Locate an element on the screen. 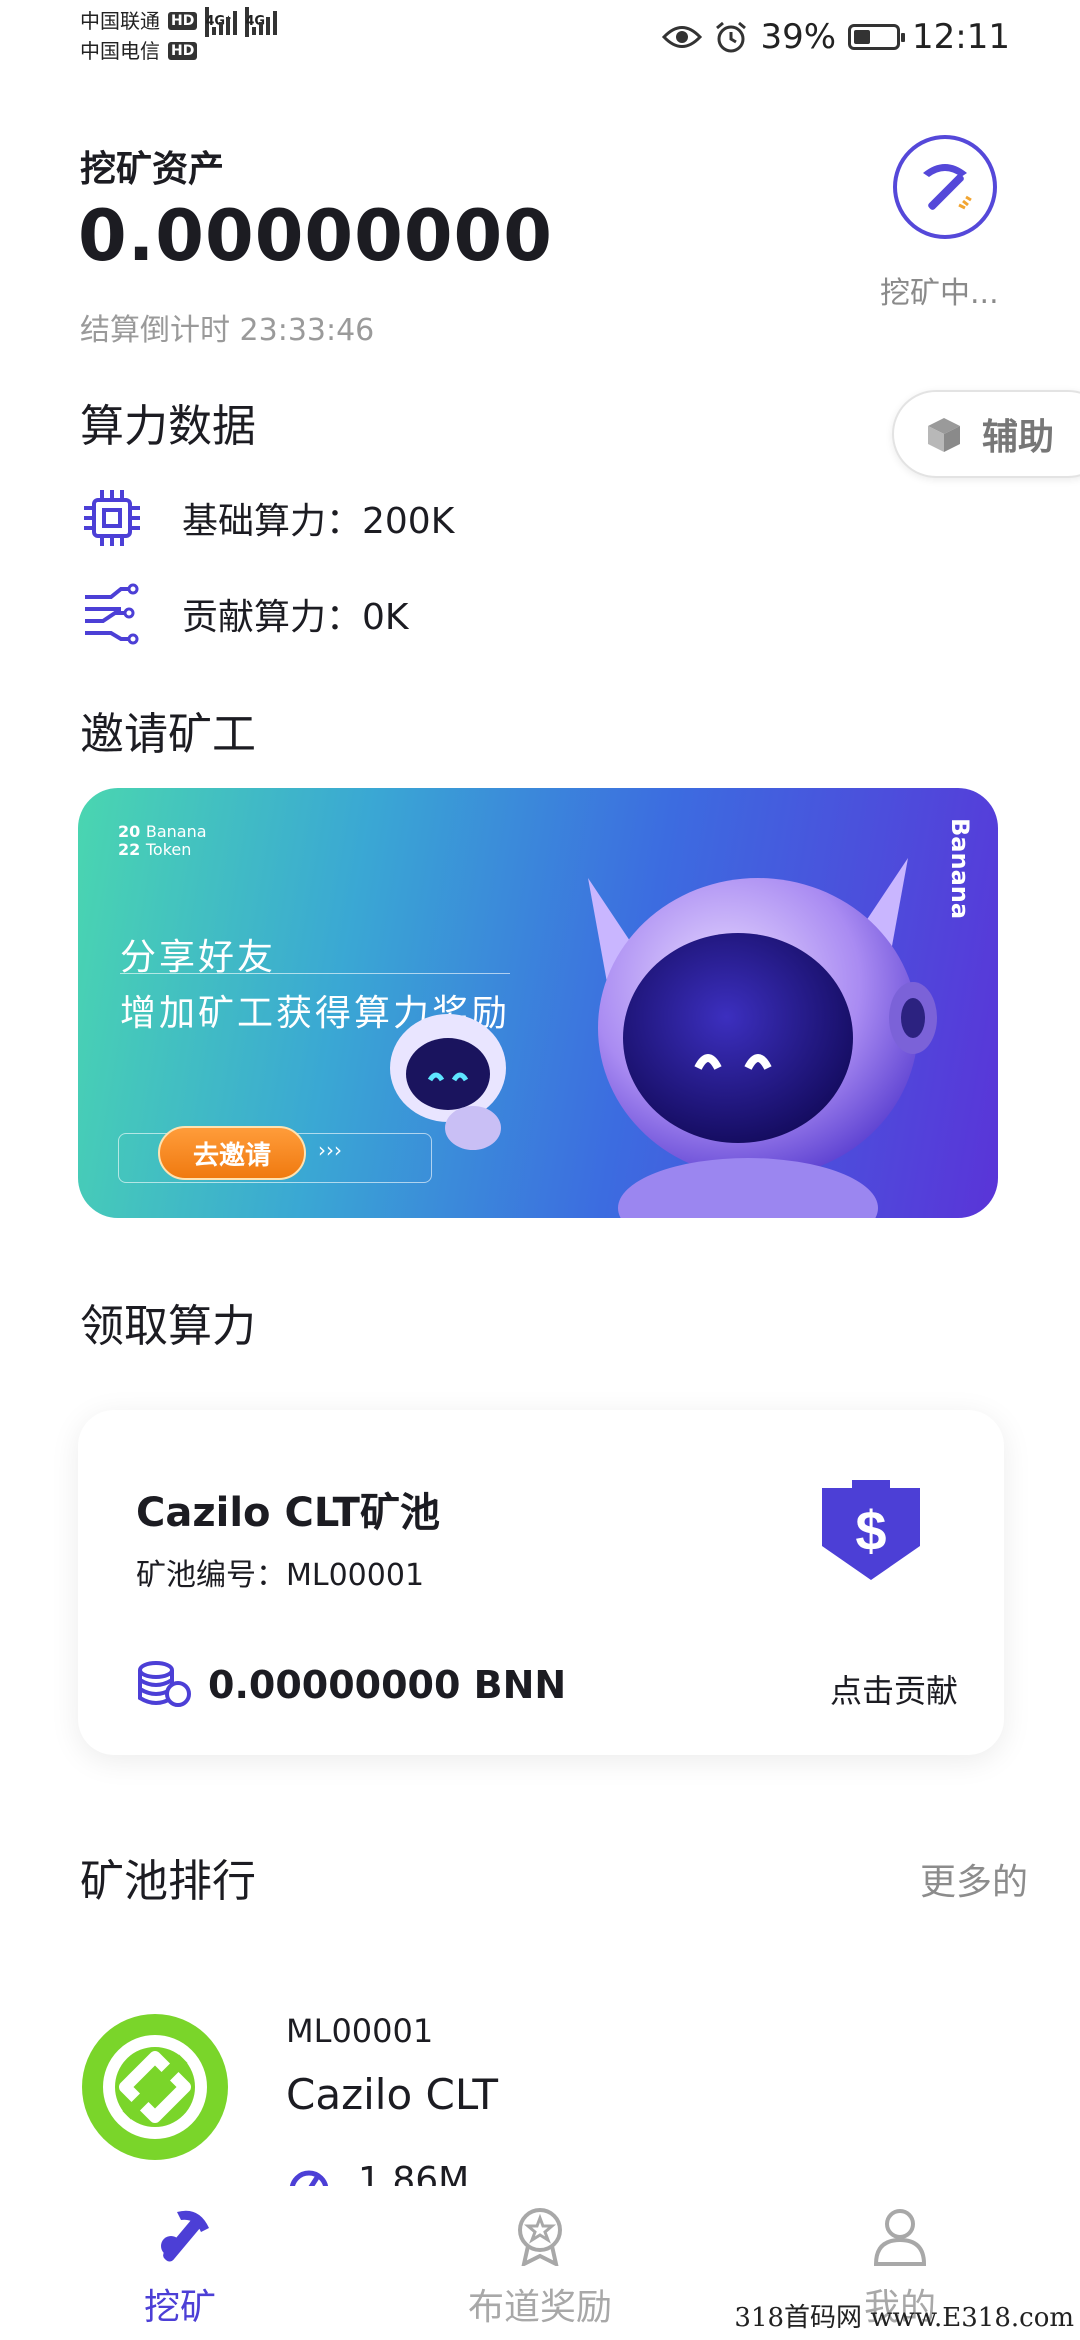 This screenshot has height=2340, width=1080. signal-icon-2: 4G is located at coordinates (261, 22).